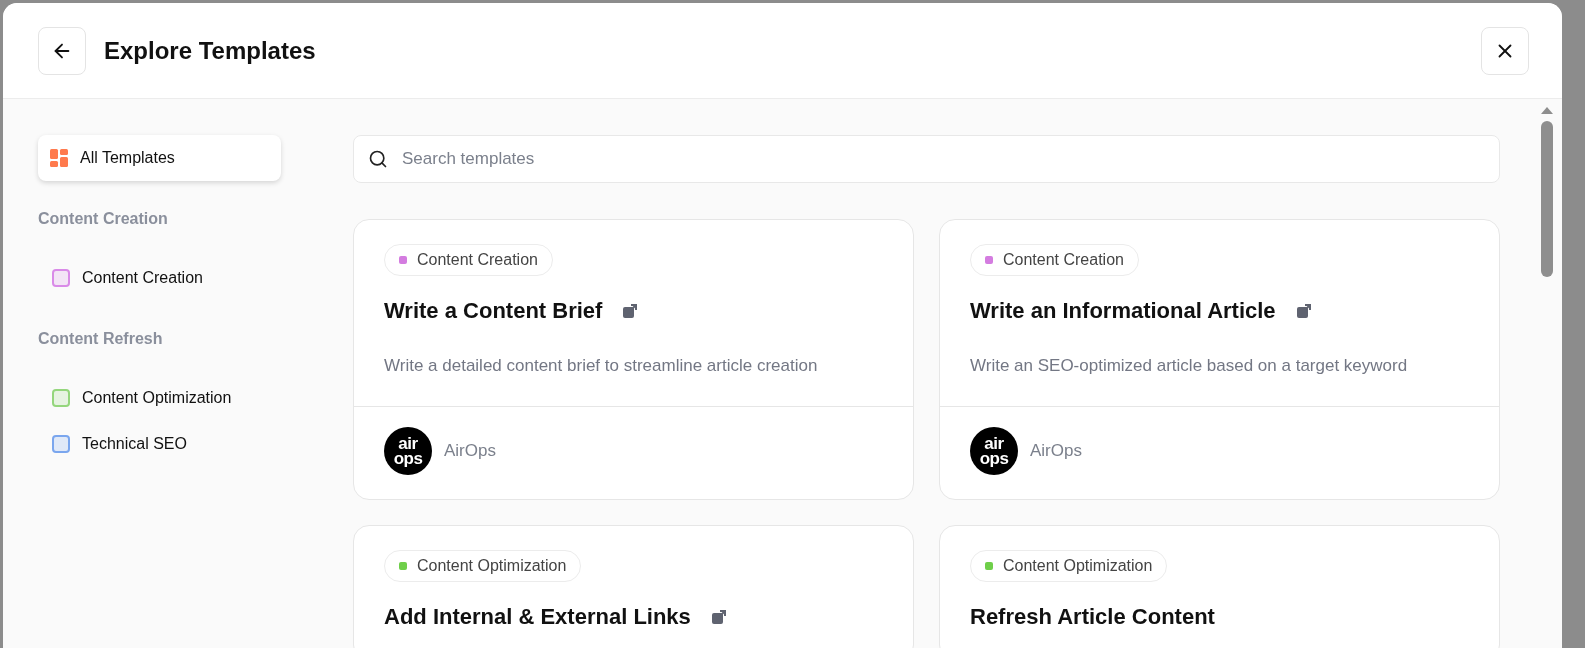  What do you see at coordinates (103, 219) in the screenshot?
I see `section-heading: Content Creation` at bounding box center [103, 219].